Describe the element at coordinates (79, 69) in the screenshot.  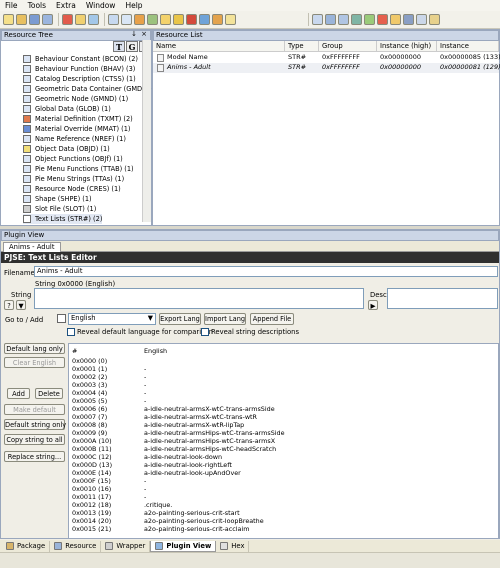
I see `tree-item-bhav: Behaviour Function (BHAV) (3)` at that location.